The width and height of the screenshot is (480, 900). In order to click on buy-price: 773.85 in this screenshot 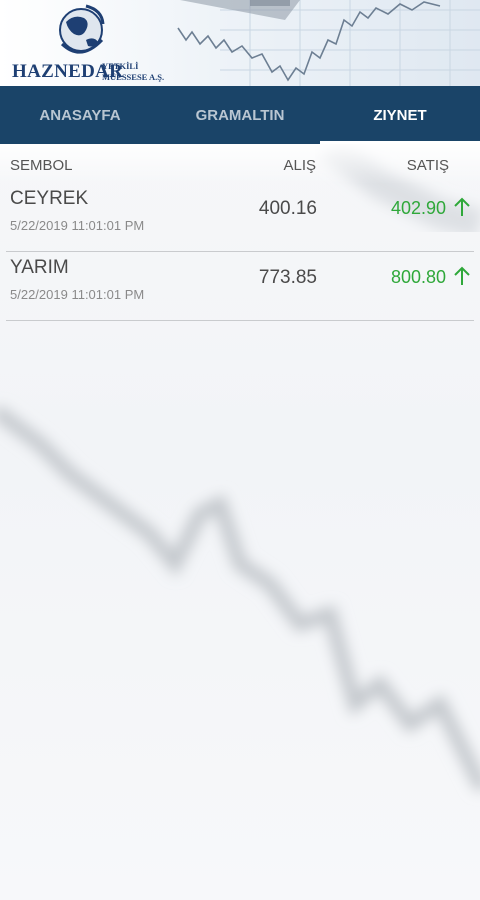, I will do `click(287, 277)`.